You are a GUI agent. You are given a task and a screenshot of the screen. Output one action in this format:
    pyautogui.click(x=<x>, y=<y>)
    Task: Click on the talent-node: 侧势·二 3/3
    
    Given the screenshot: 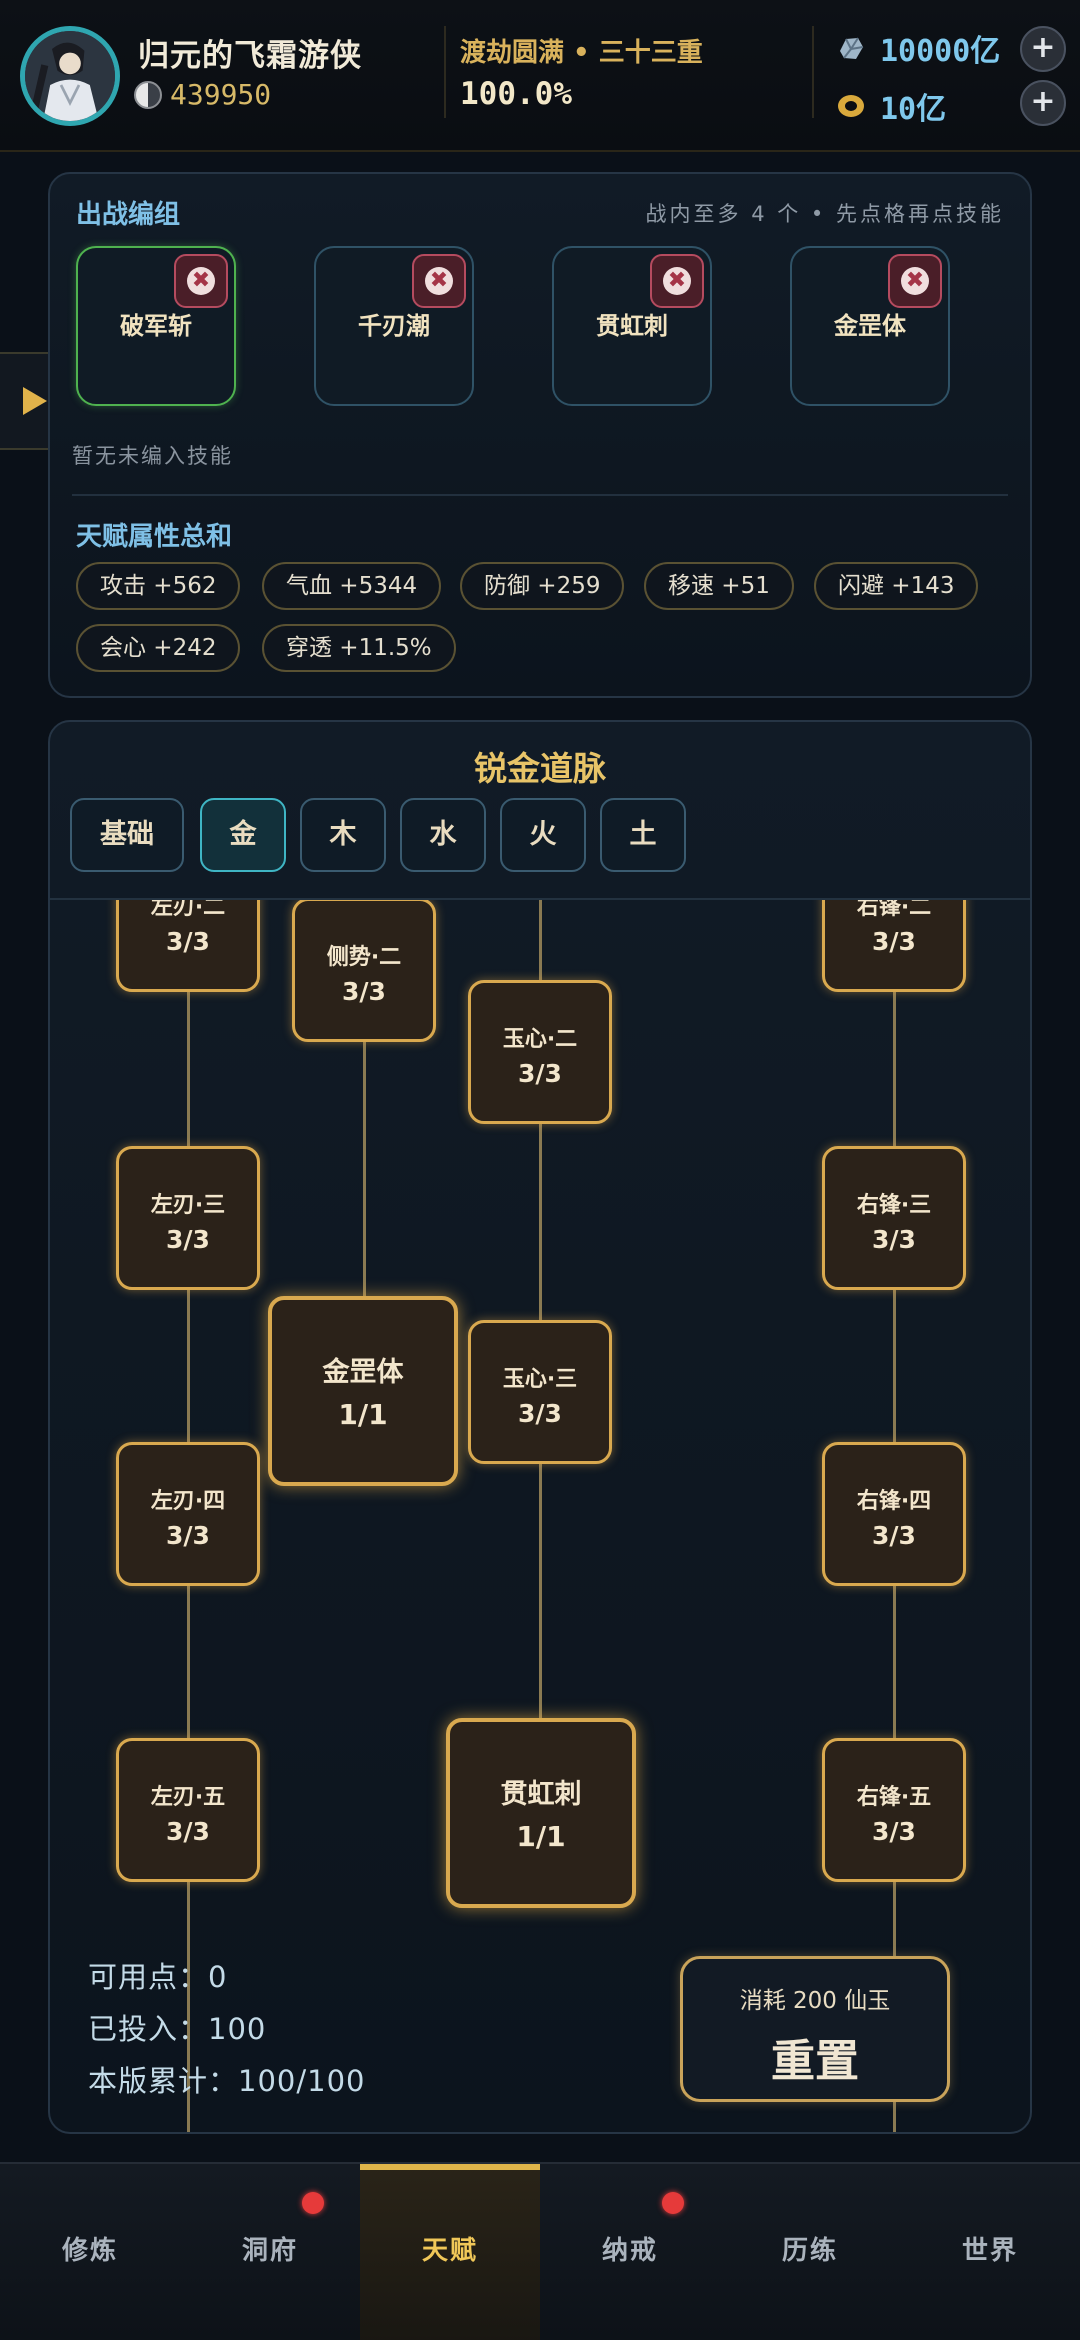 What is the action you would take?
    pyautogui.click(x=364, y=971)
    